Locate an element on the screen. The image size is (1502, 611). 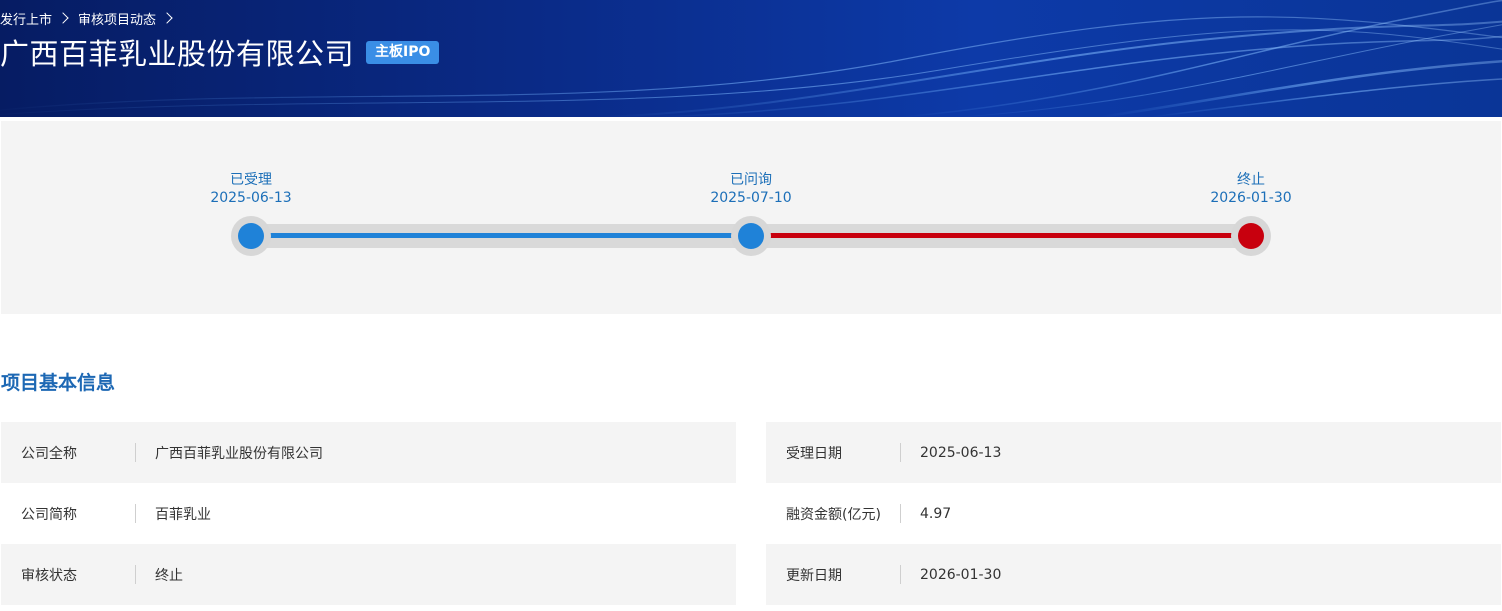
info-label: 公司全称 is located at coordinates (49, 453).